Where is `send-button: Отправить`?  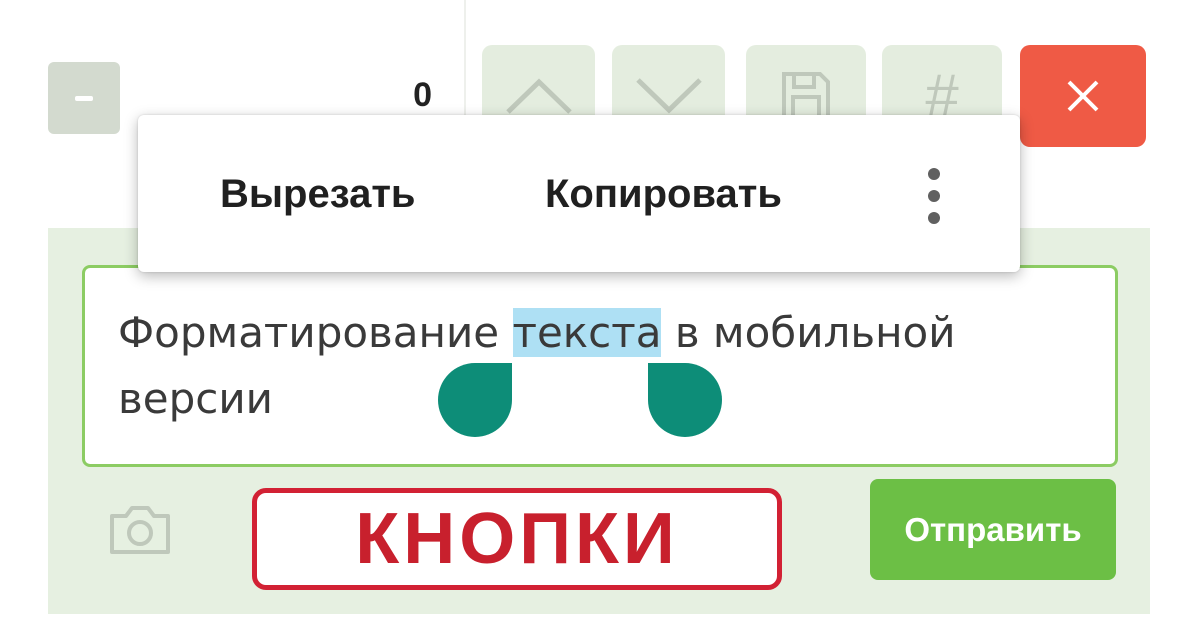
send-button: Отправить is located at coordinates (993, 529).